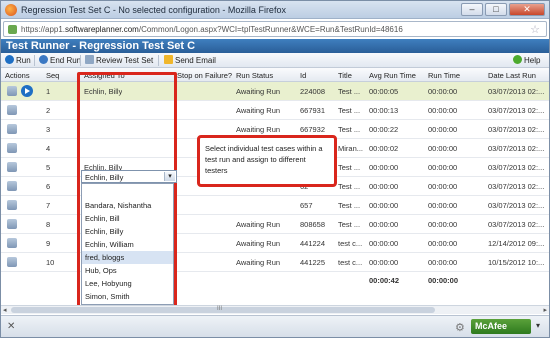 Image resolution: width=550 pixels, height=338 pixels. I want to click on horizontal-scrollbar: ◂ III ▸, so click(275, 309).